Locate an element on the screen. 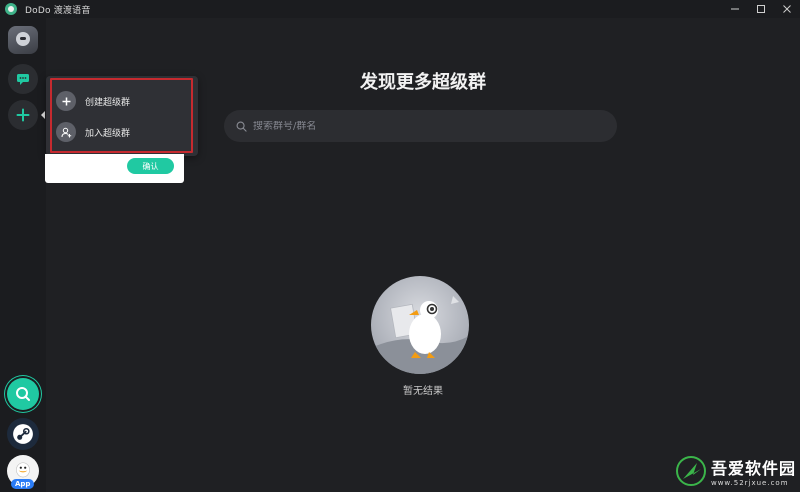 The height and width of the screenshot is (492, 800). close-button is located at coordinates (787, 9).